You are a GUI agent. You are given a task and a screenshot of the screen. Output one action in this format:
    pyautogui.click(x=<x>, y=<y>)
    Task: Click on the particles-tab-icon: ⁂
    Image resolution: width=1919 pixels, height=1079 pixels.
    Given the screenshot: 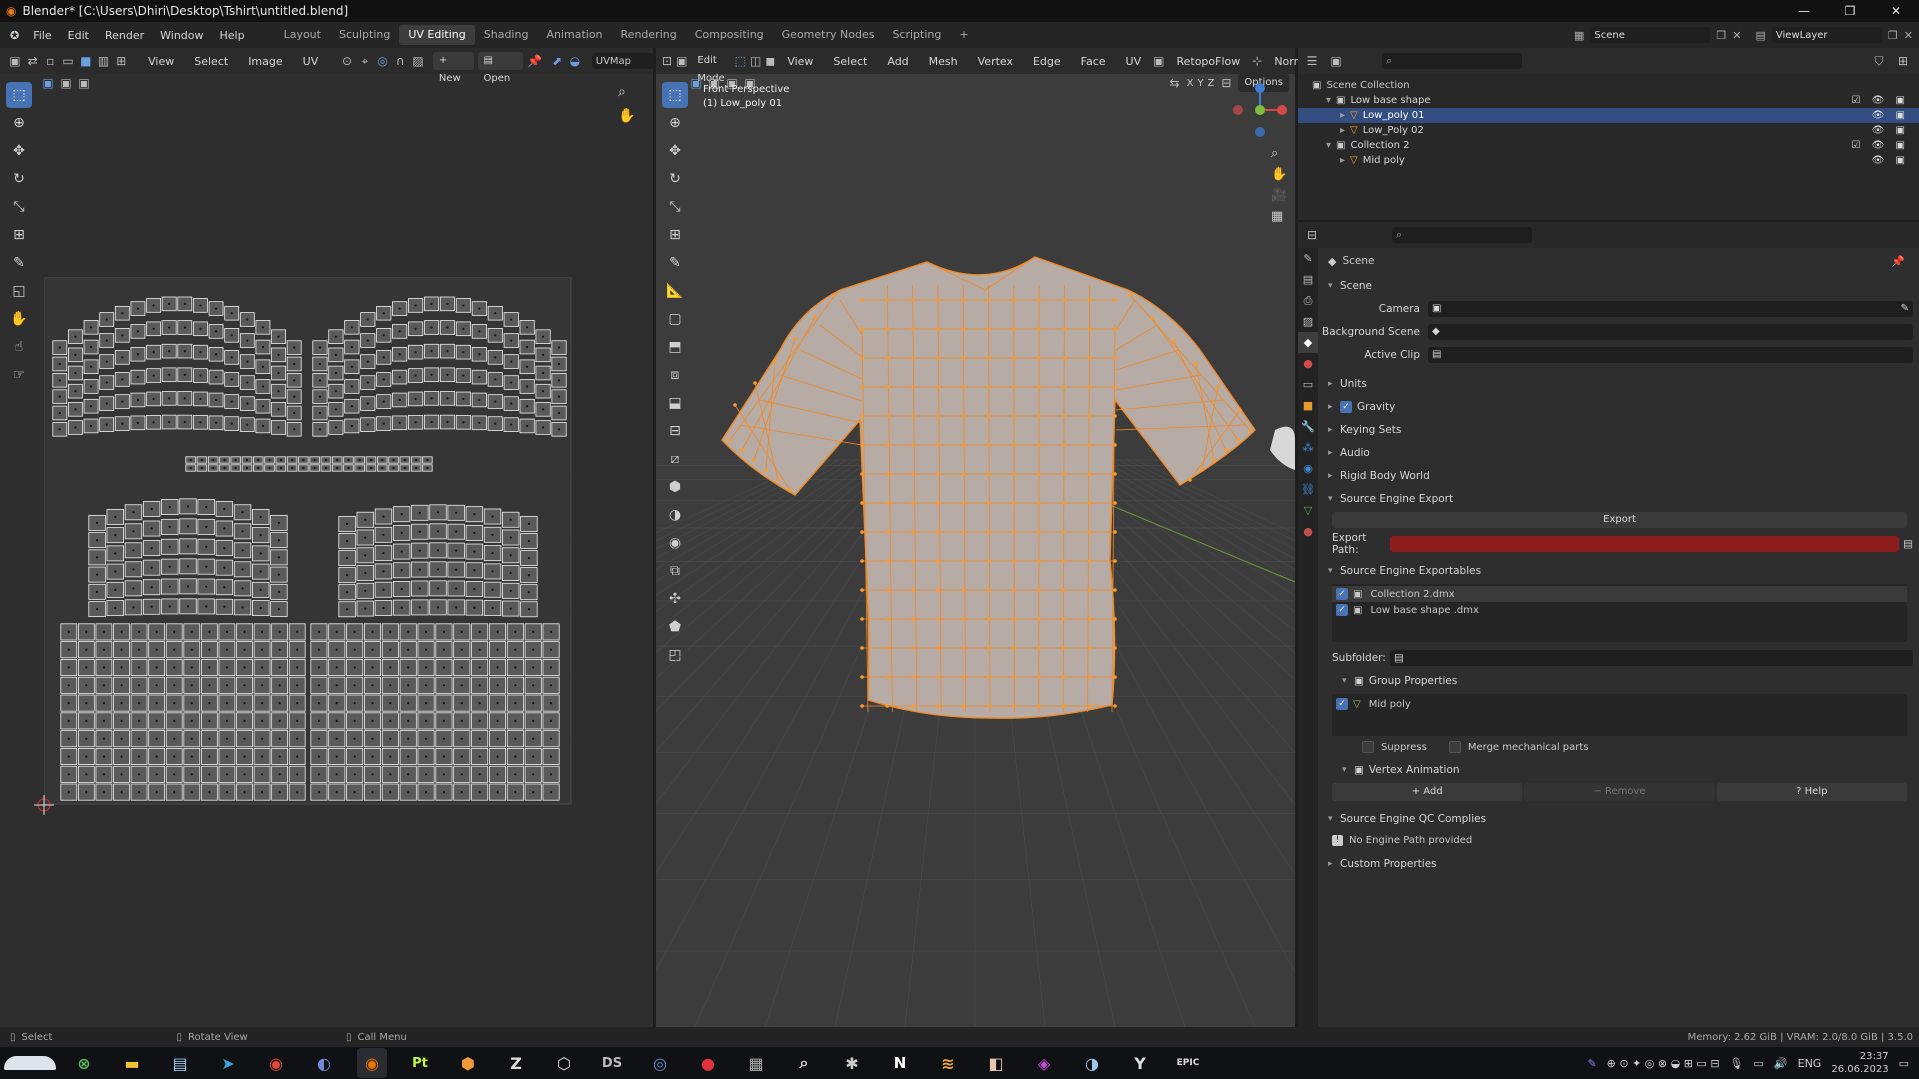 What is the action you would take?
    pyautogui.click(x=1308, y=447)
    